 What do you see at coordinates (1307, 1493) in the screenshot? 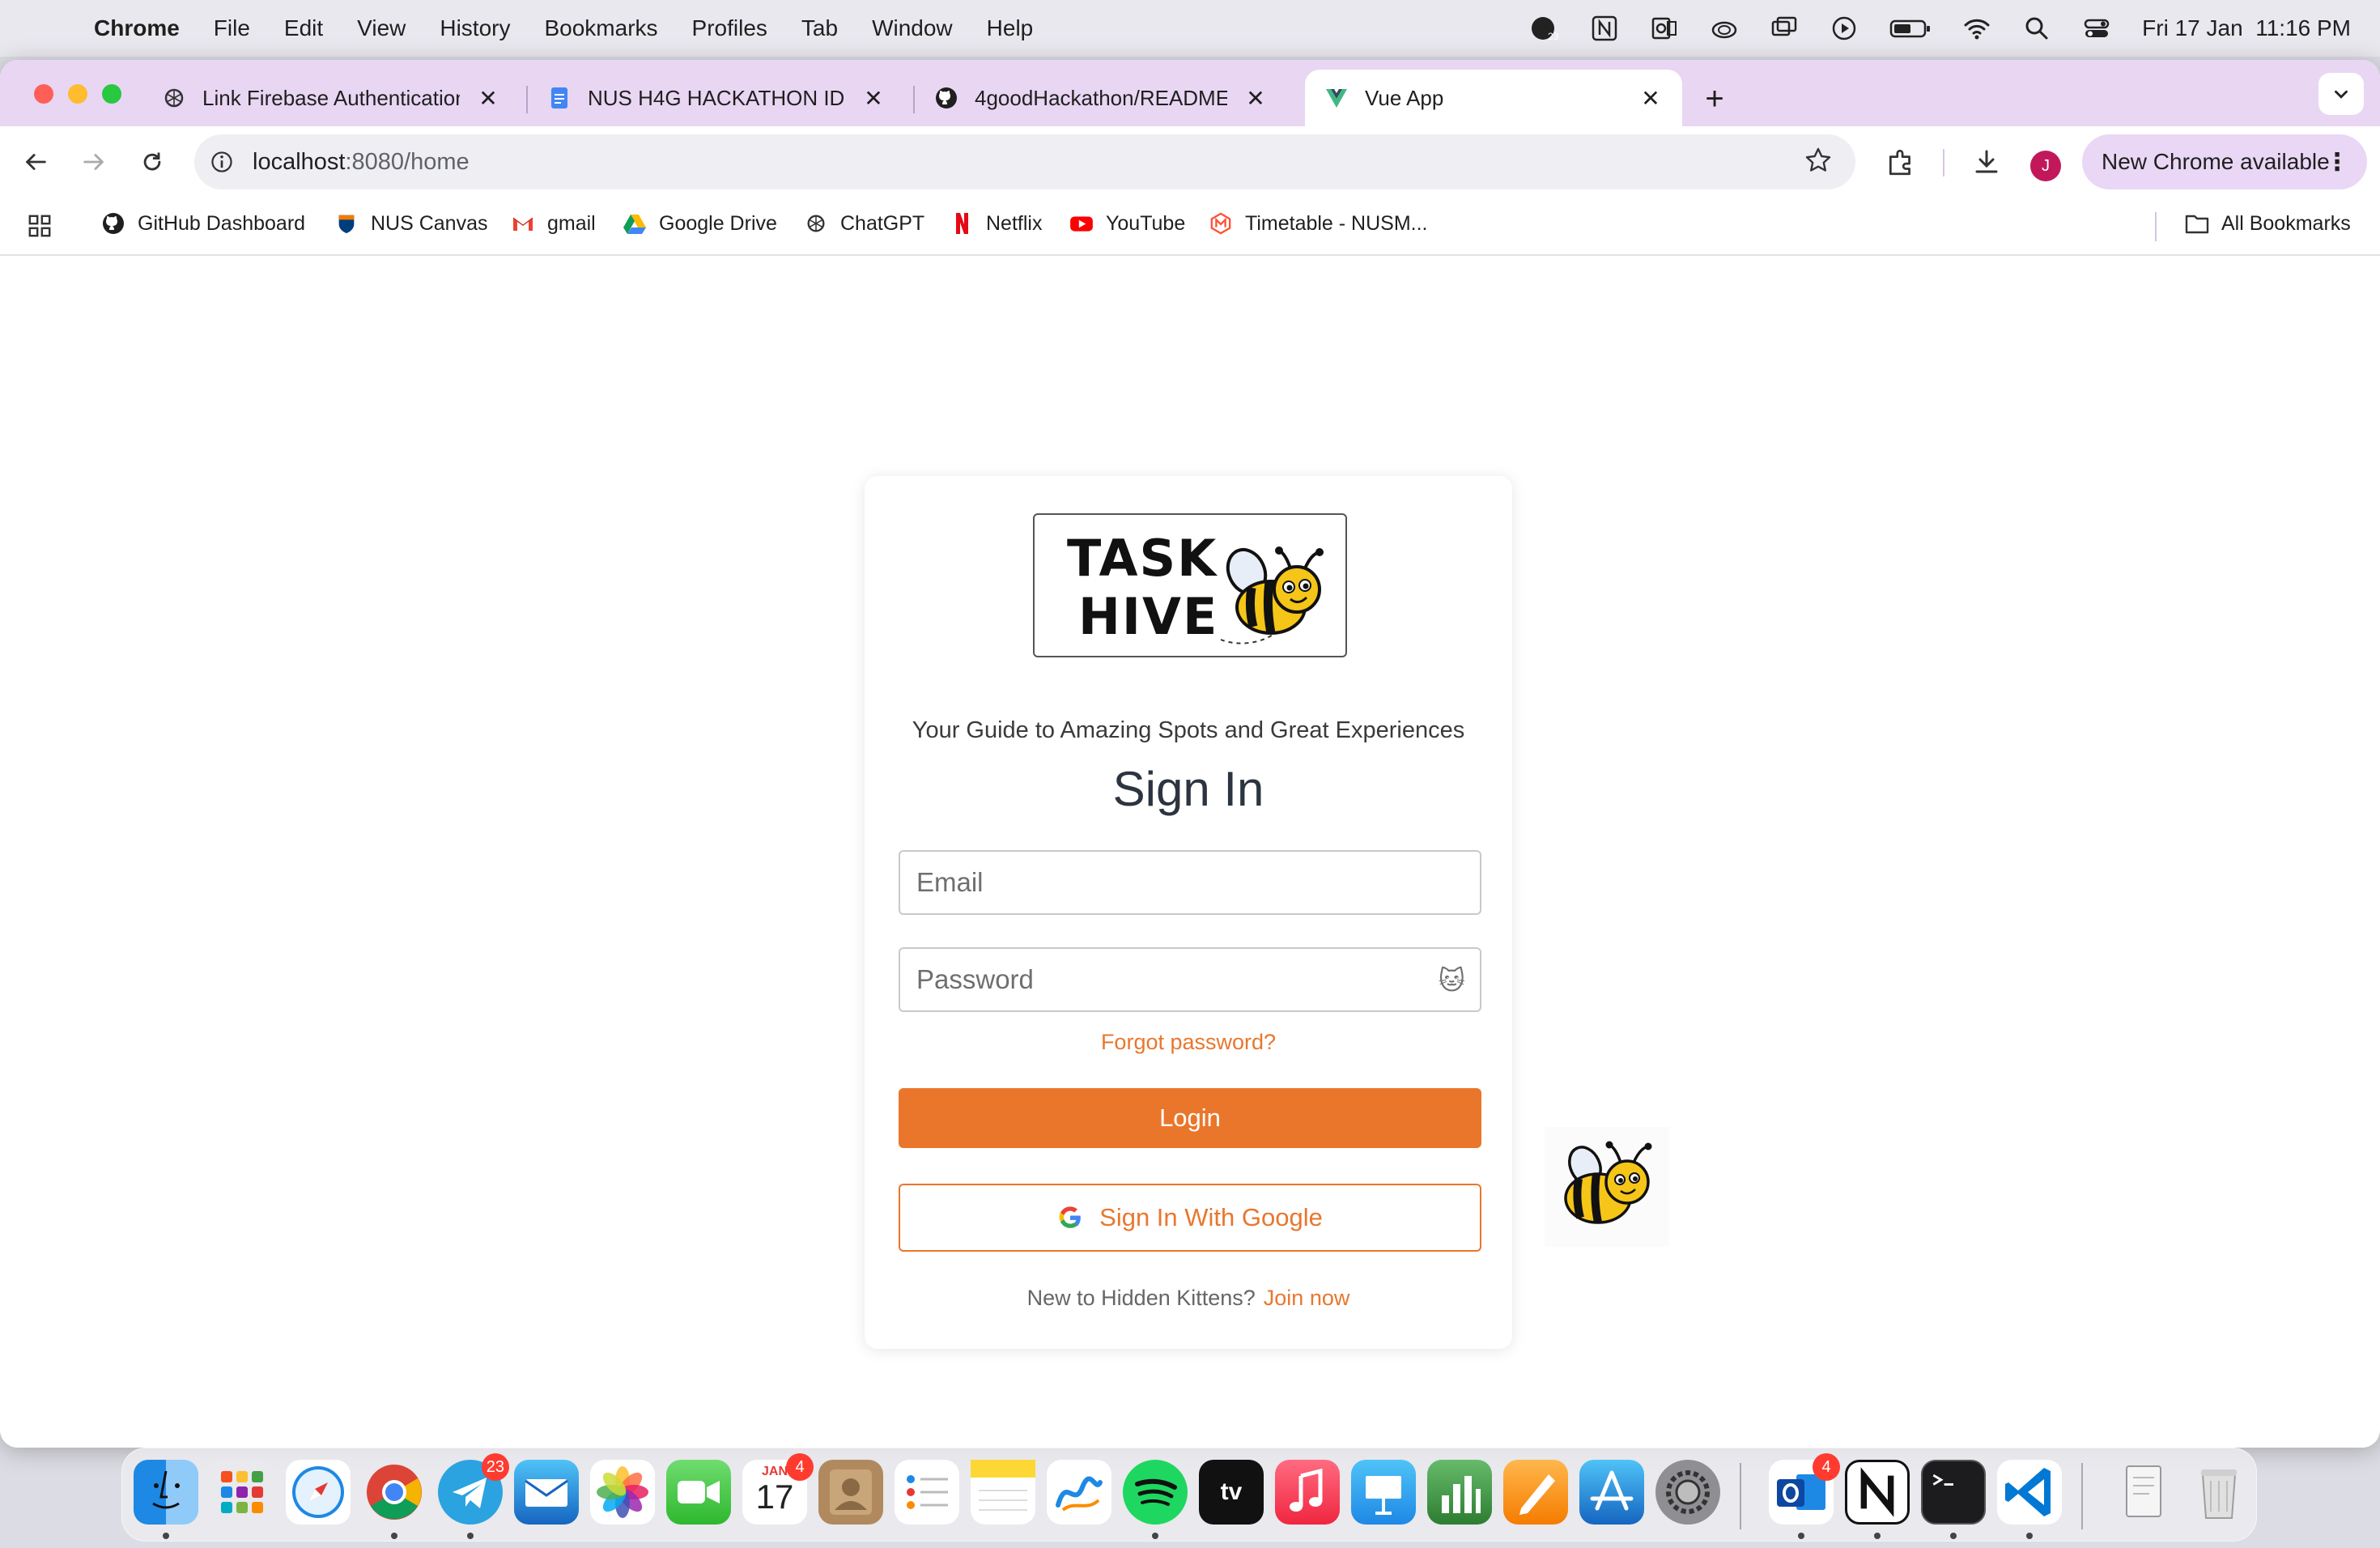
I see `music-icon` at bounding box center [1307, 1493].